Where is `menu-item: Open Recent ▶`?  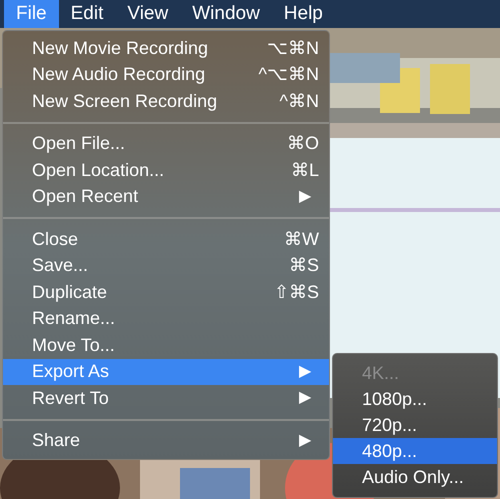 menu-item: Open Recent ▶ is located at coordinates (166, 197).